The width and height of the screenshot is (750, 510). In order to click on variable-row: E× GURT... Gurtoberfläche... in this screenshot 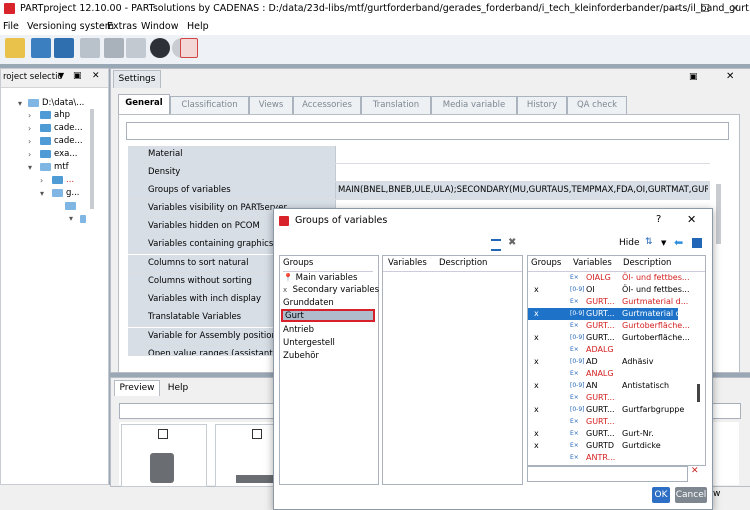, I will do `click(609, 326)`.